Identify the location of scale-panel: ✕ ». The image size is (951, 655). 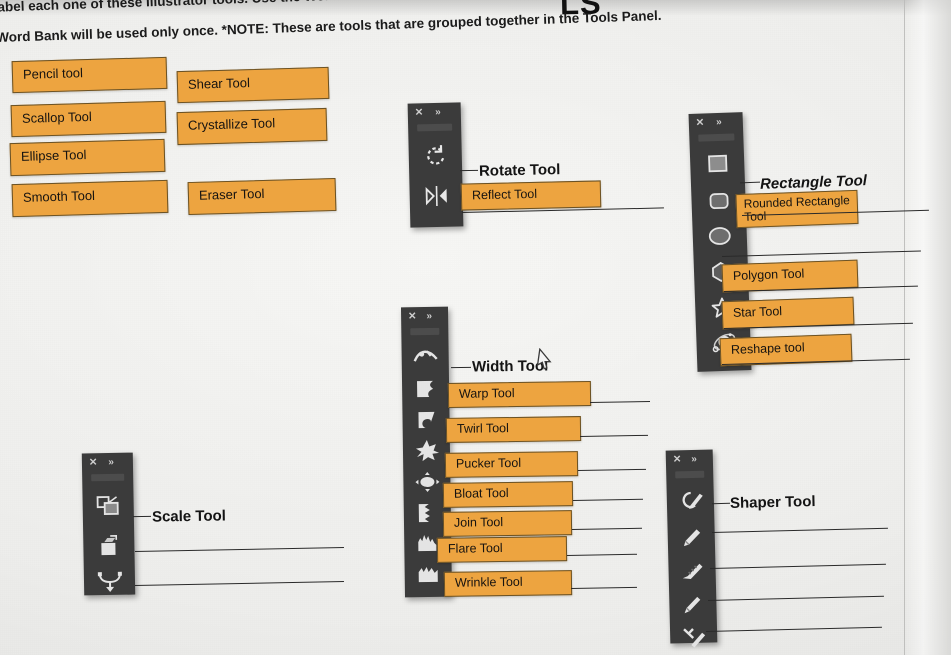
(108, 524).